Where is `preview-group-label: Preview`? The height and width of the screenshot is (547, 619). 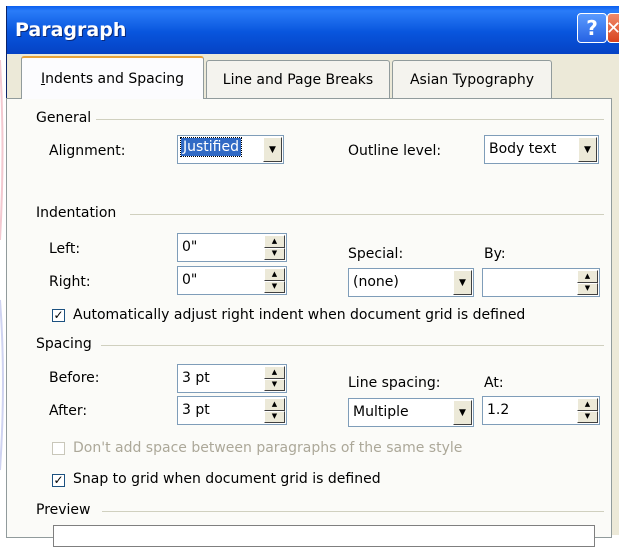
preview-group-label: Preview is located at coordinates (63, 510).